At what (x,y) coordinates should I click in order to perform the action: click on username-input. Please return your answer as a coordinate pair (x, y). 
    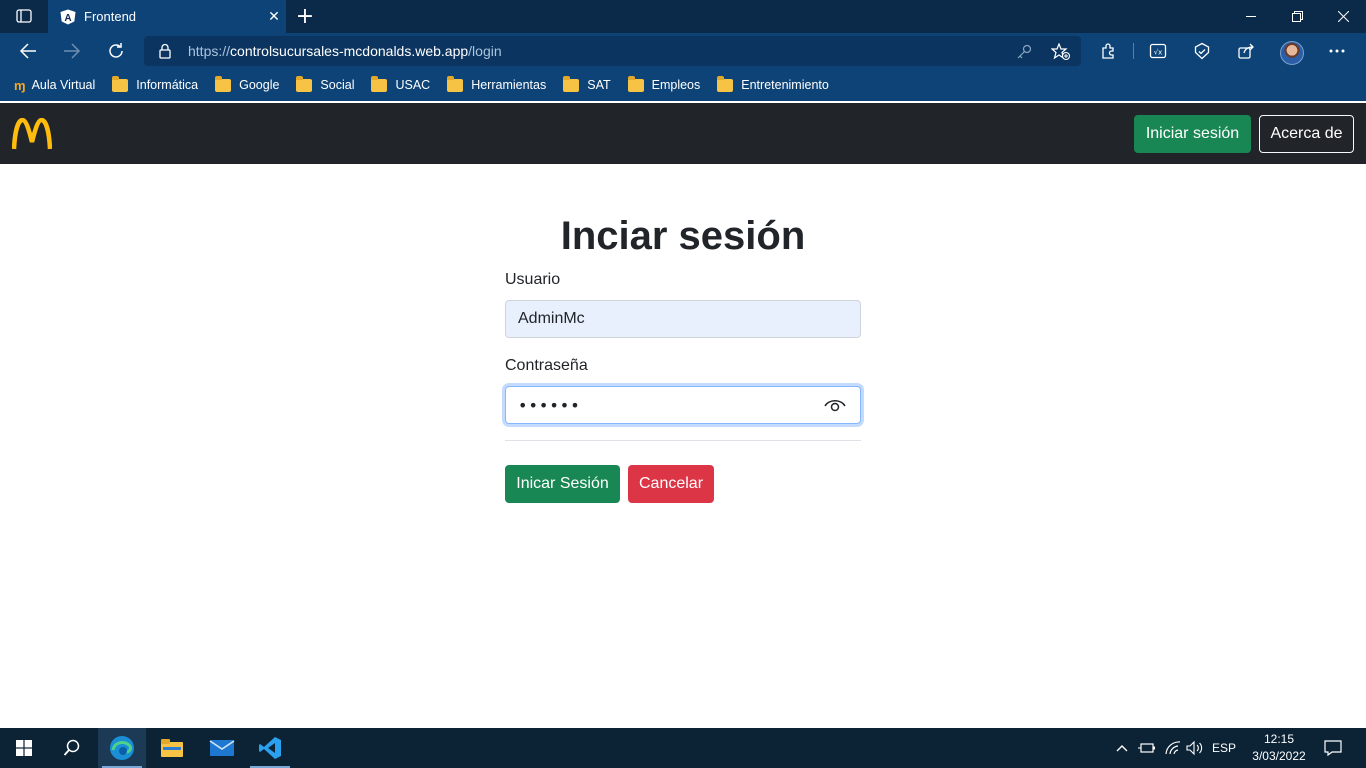
    Looking at the image, I should click on (683, 319).